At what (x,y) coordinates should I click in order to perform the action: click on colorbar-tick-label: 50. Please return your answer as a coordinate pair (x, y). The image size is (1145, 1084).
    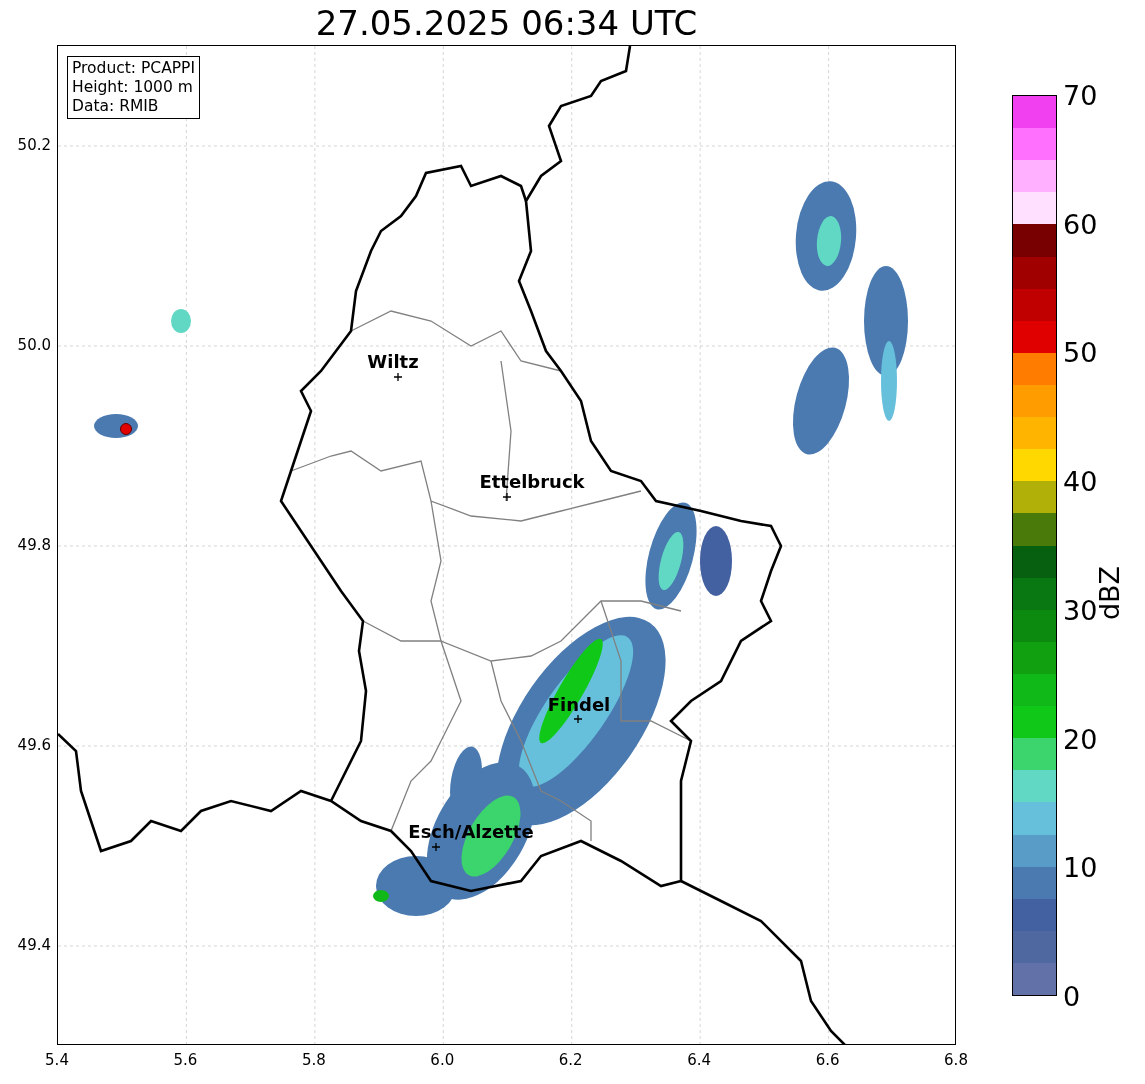
    Looking at the image, I should click on (1080, 352).